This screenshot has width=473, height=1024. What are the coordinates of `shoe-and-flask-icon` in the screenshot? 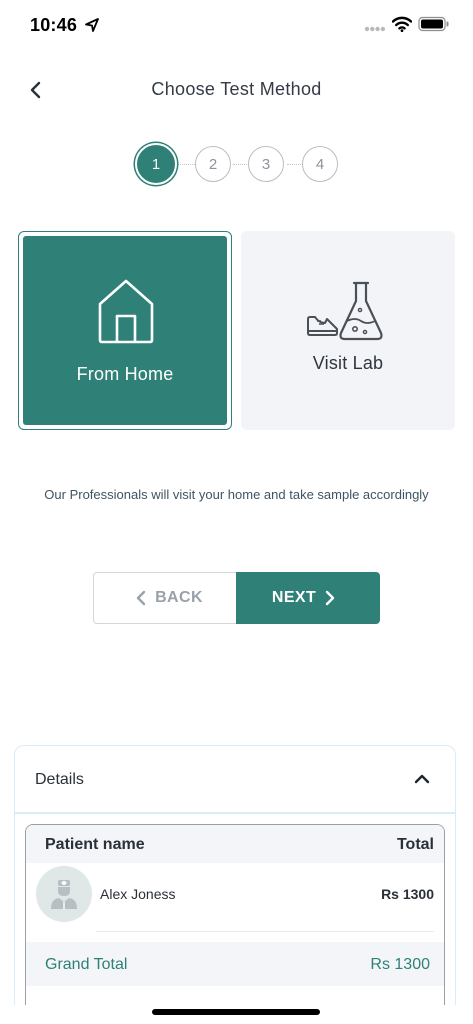 It's located at (345, 311).